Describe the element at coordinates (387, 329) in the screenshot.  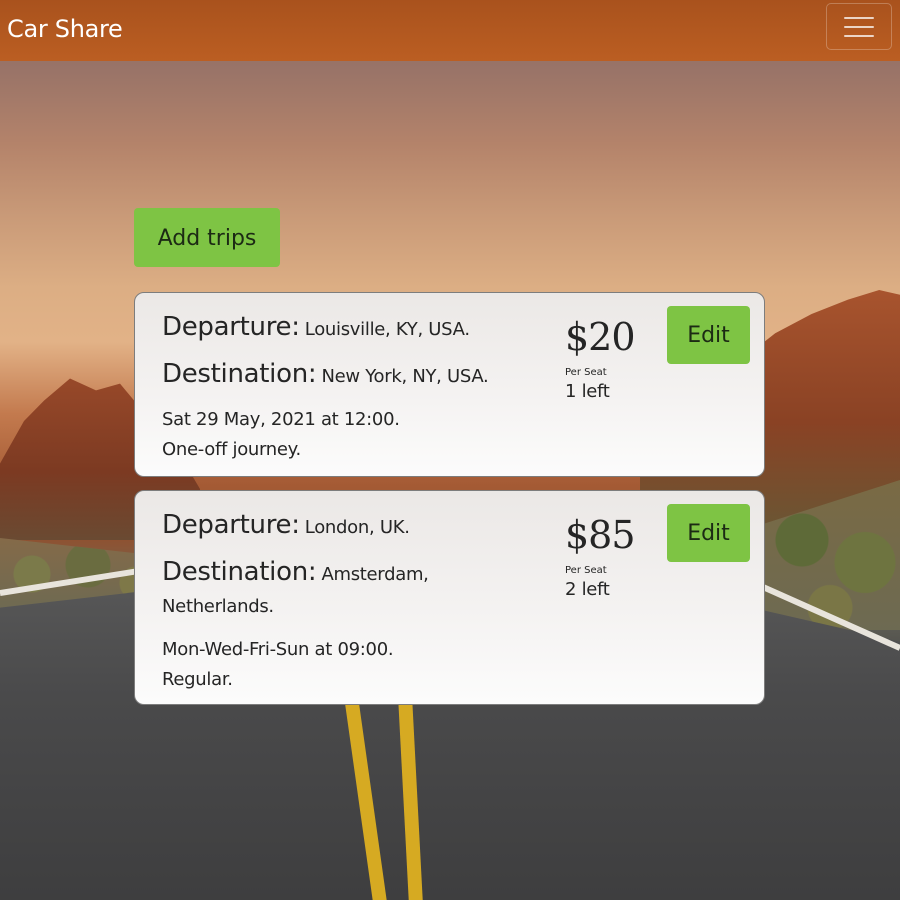
I see `departure-value: Louisville, KY, USA.` at that location.